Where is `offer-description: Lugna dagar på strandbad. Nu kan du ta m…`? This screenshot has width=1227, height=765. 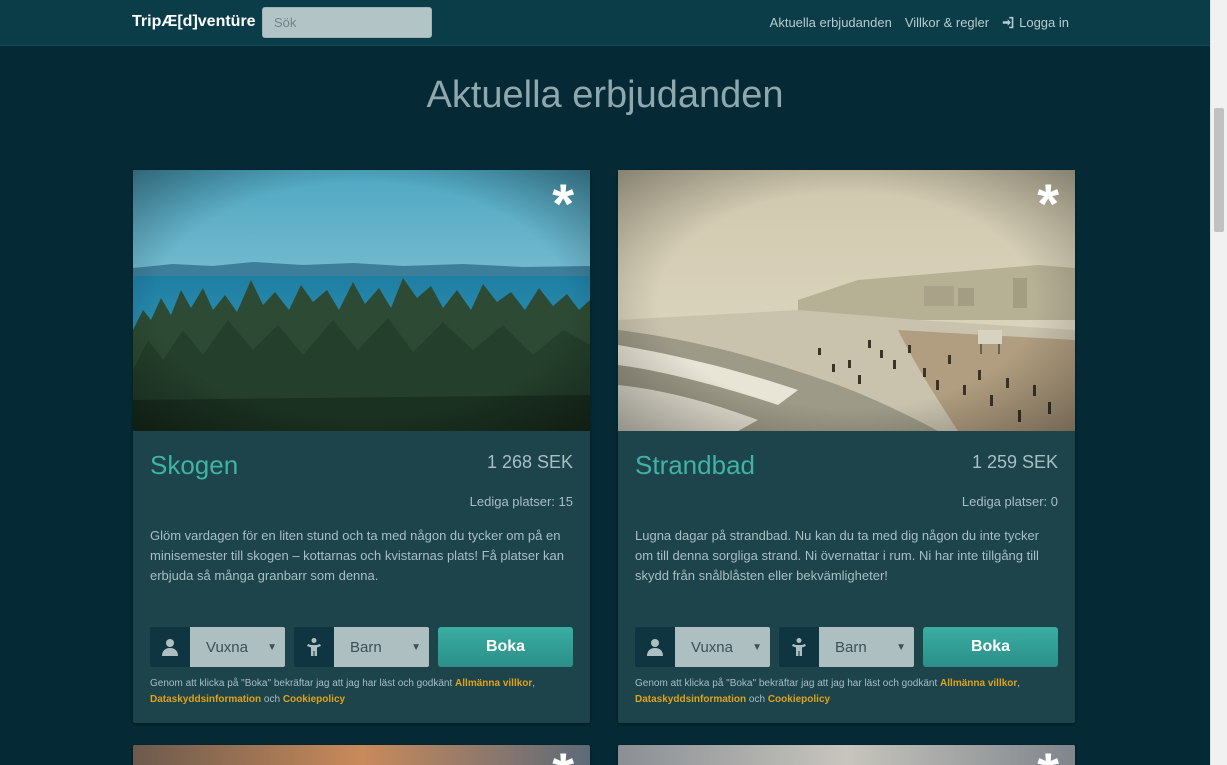
offer-description: Lugna dagar på strandbad. Nu kan du ta m… is located at coordinates (837, 555).